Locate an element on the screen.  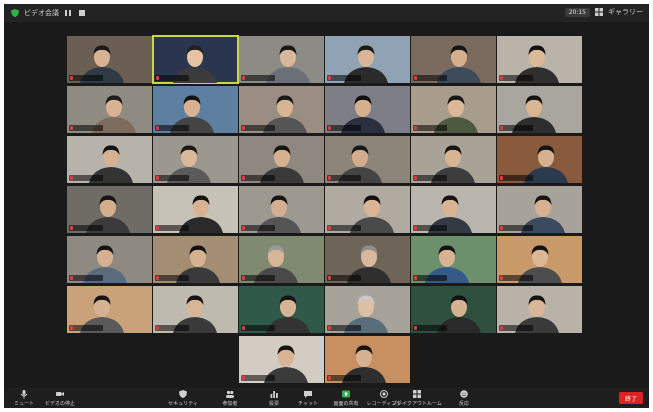
breakout-rooms-button: ブレイクアウトルーム is located at coordinates (417, 398).